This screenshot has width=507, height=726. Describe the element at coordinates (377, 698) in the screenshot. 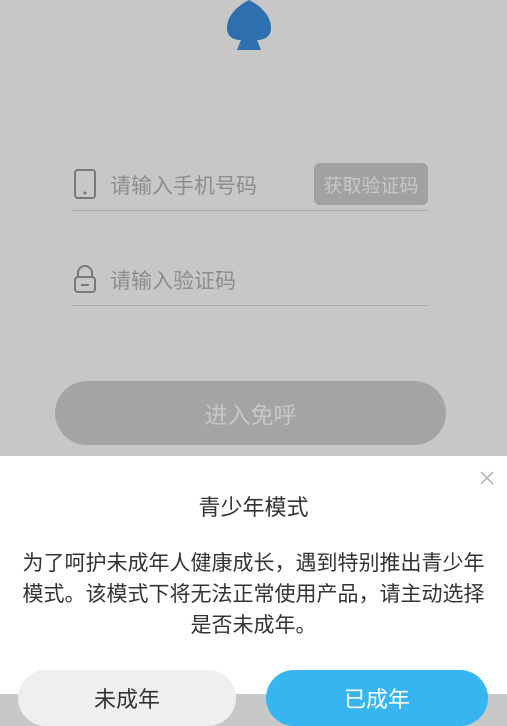

I see `adult-button: 已成年` at that location.